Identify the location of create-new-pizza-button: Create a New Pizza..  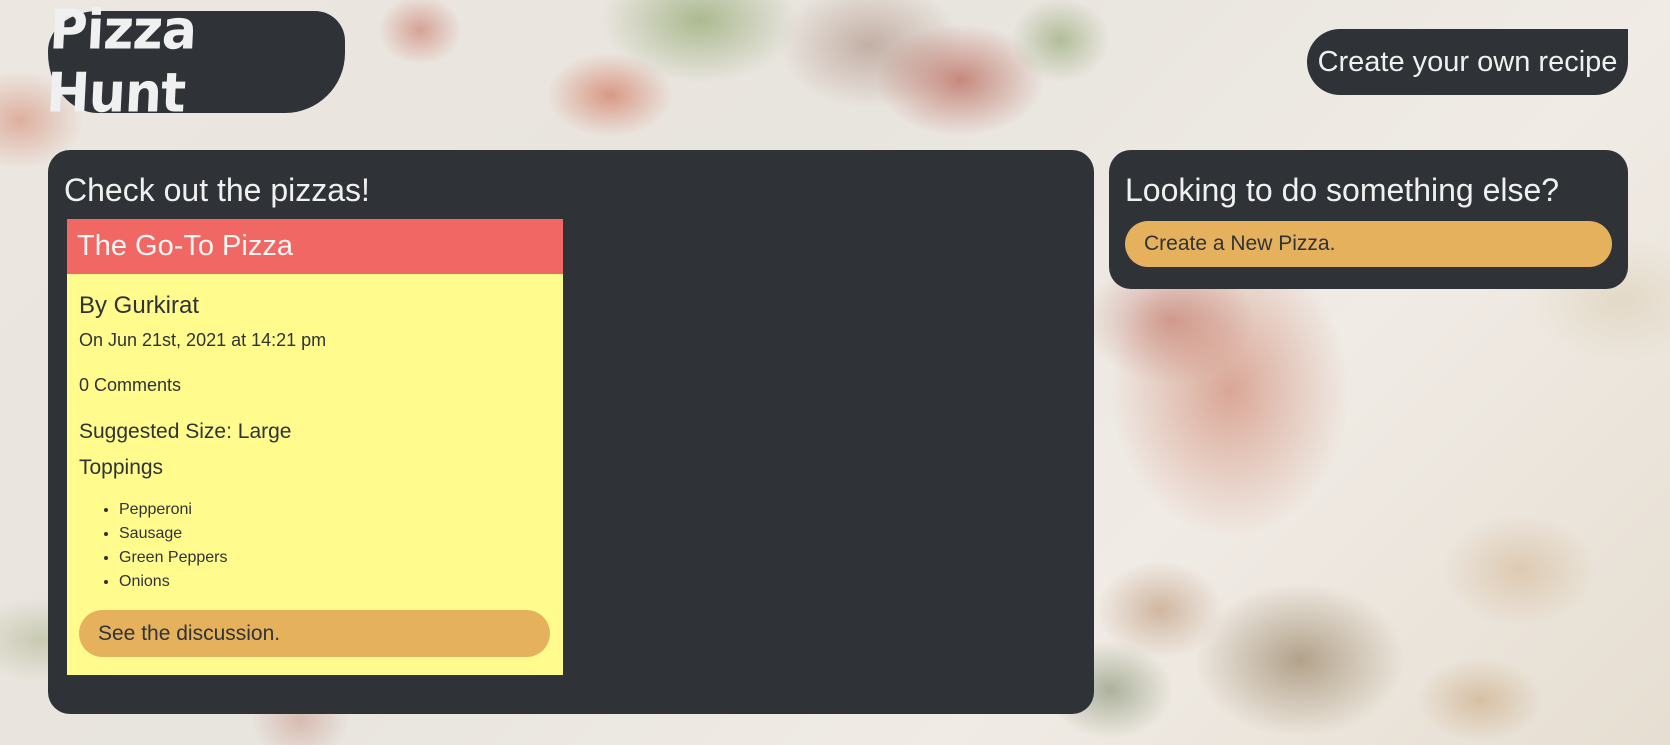
(1368, 244).